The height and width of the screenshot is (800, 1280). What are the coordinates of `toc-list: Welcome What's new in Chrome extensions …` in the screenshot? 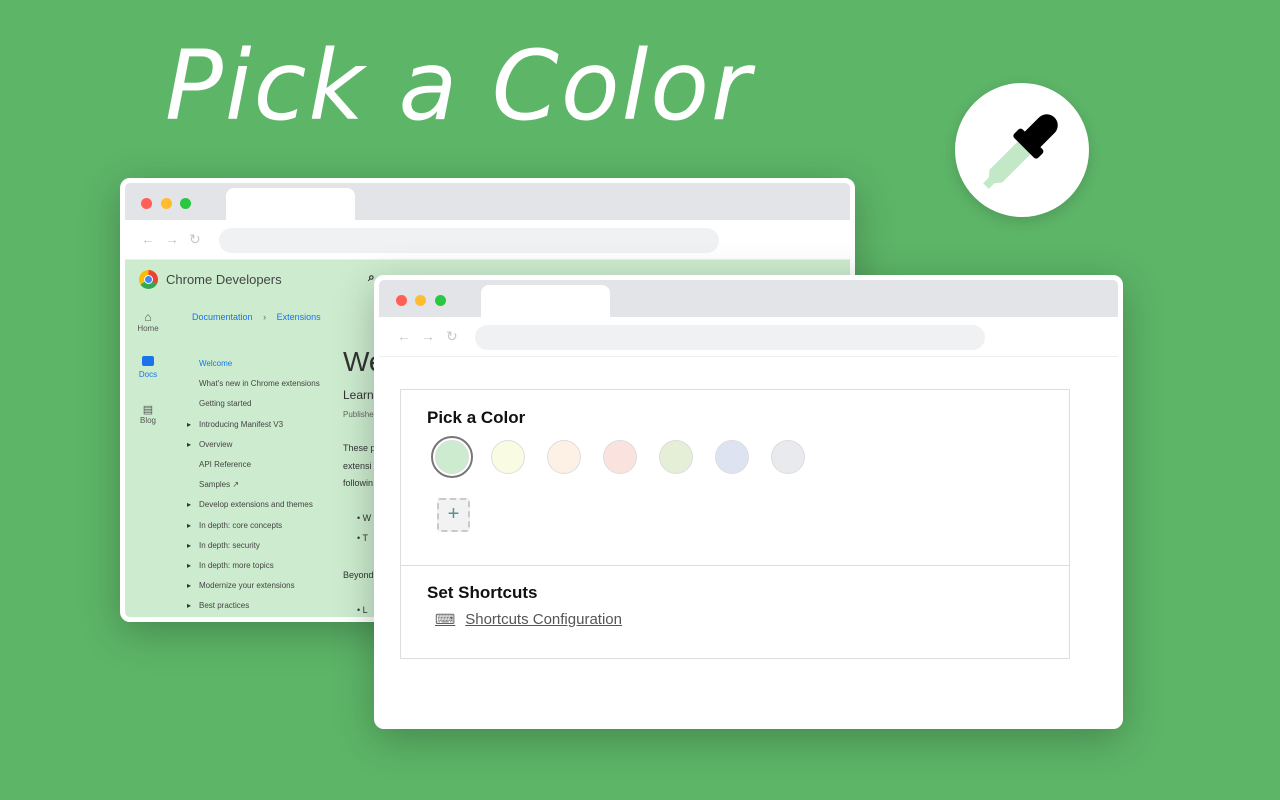 It's located at (254, 487).